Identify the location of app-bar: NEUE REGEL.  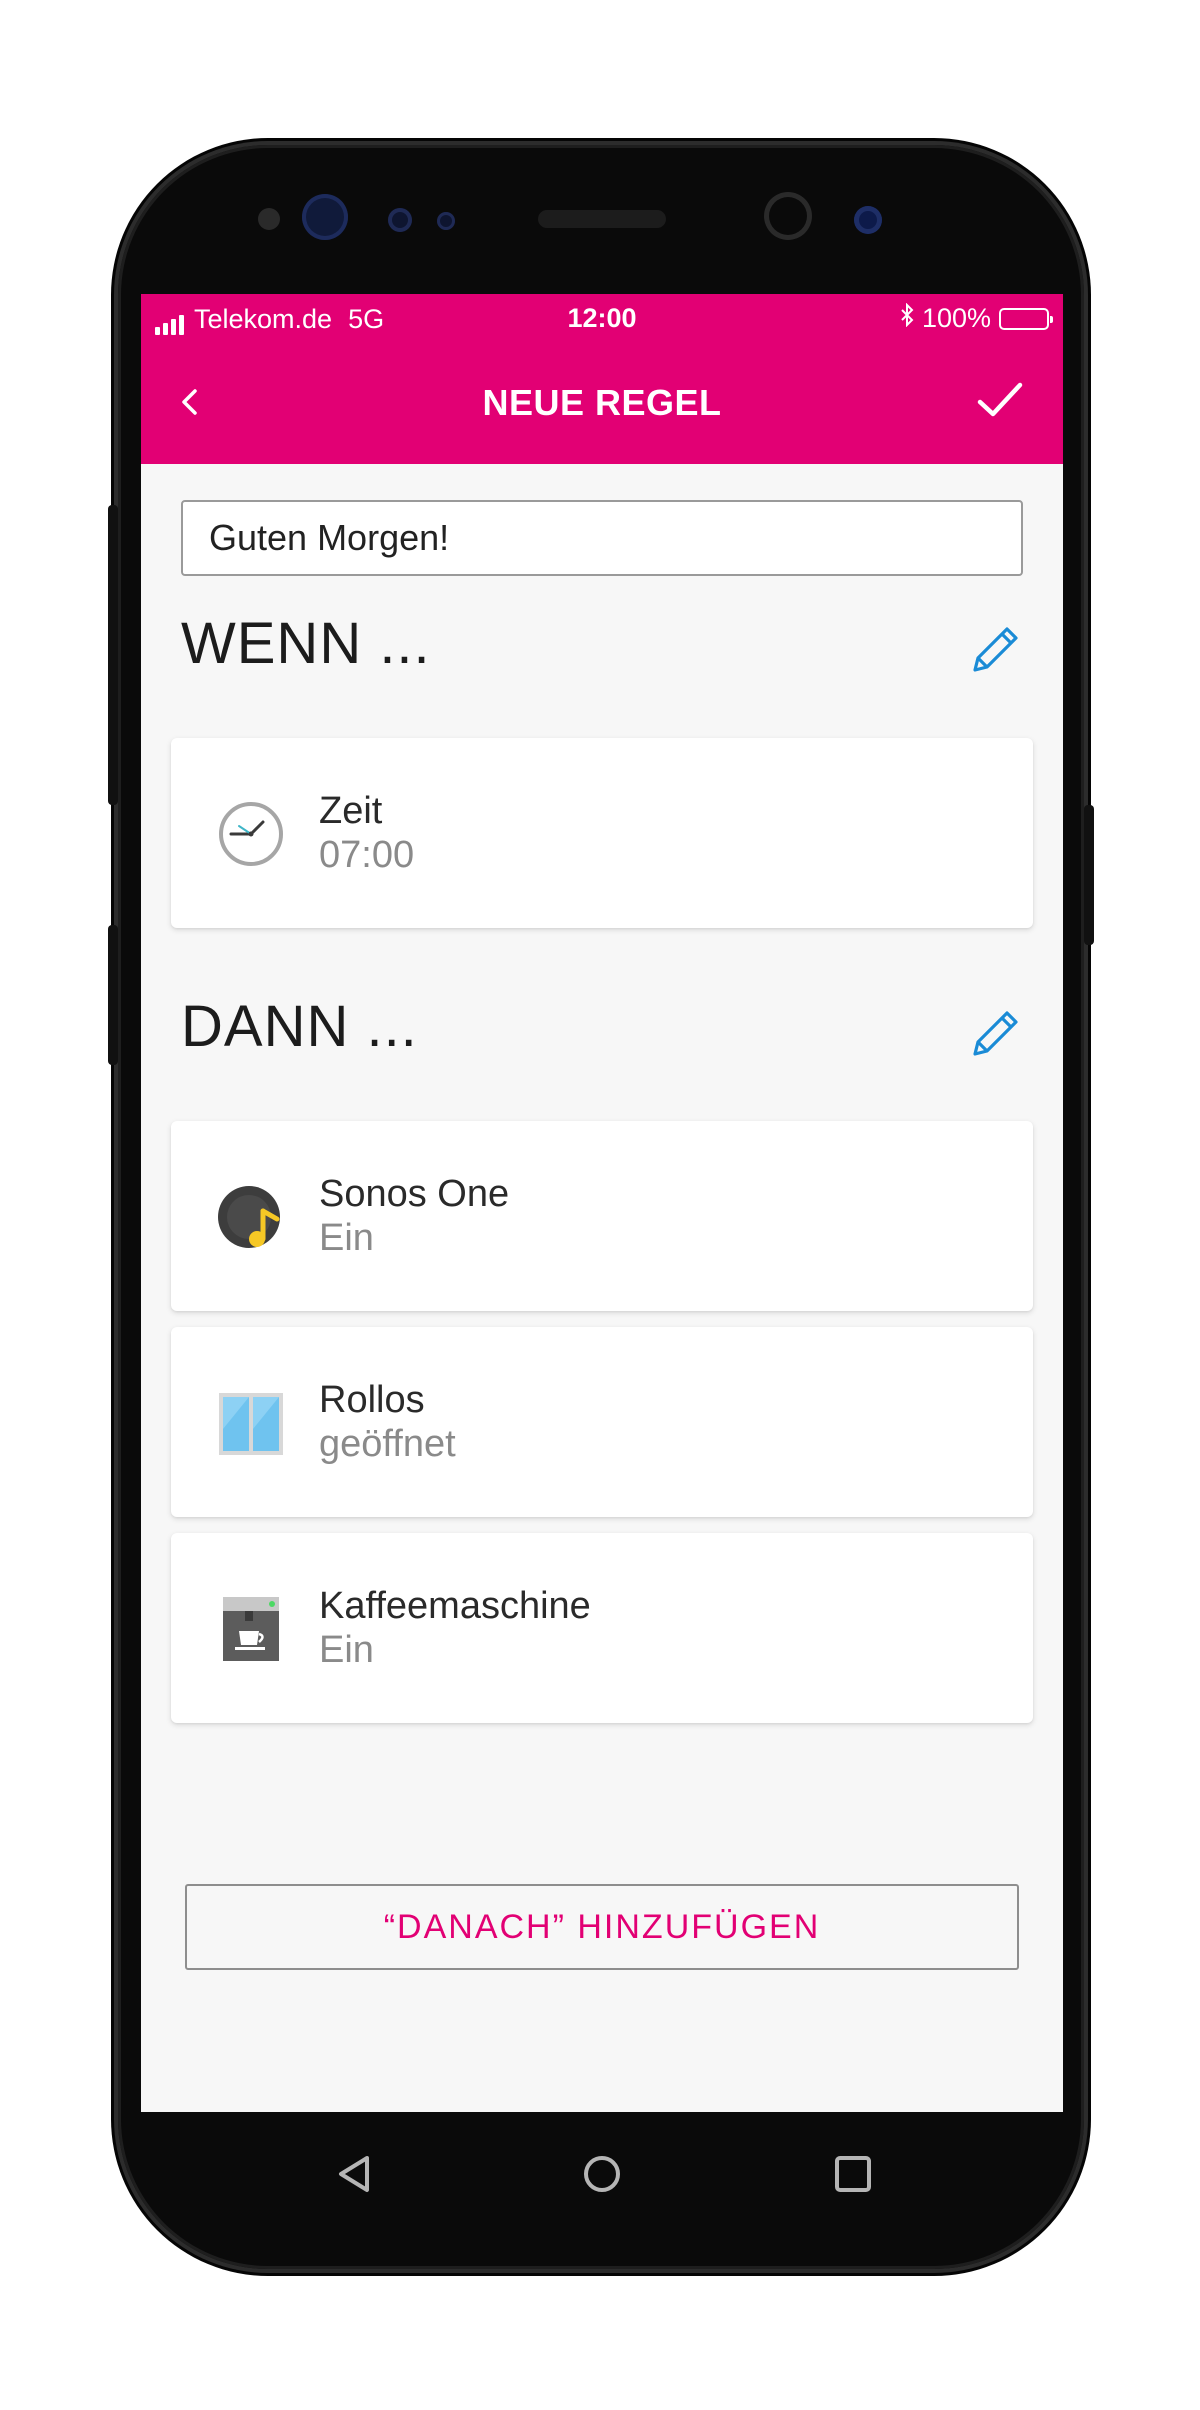
(602, 404).